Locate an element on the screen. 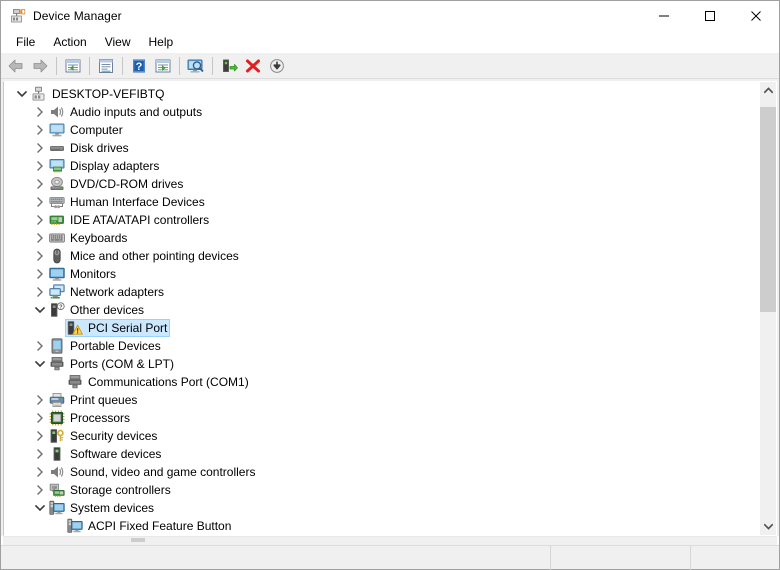  speaker-icon is located at coordinates (57, 112).